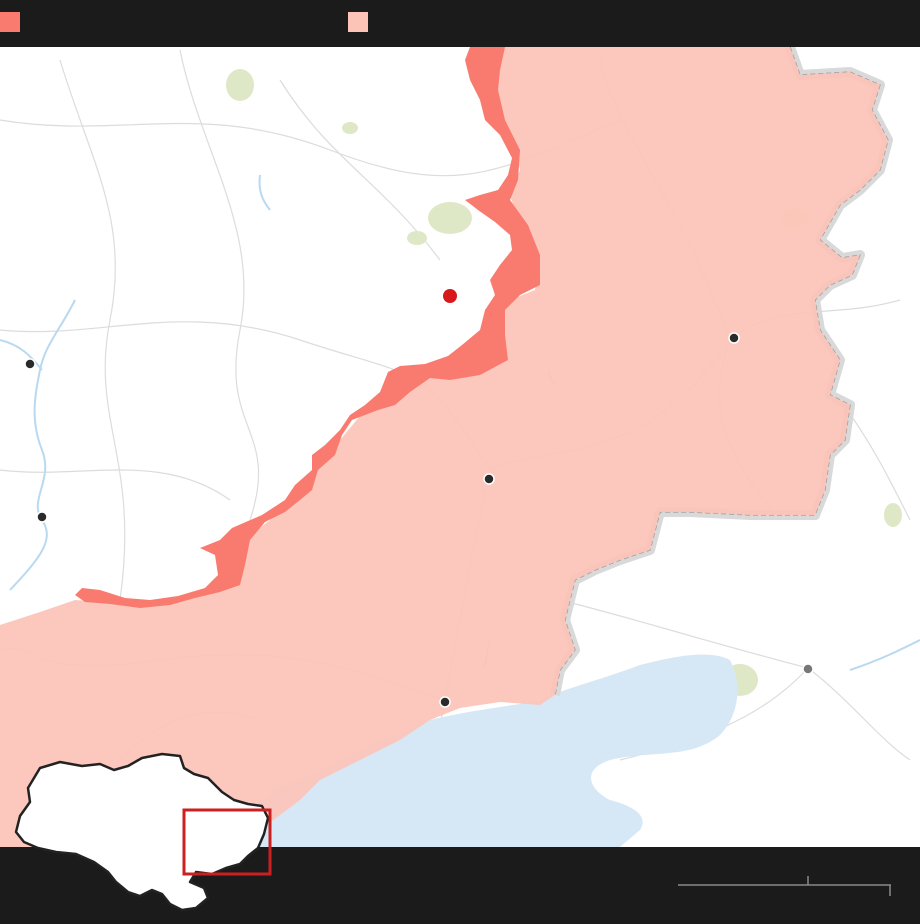 This screenshot has width=920, height=924. I want to click on scale-bar, so click(784, 885).